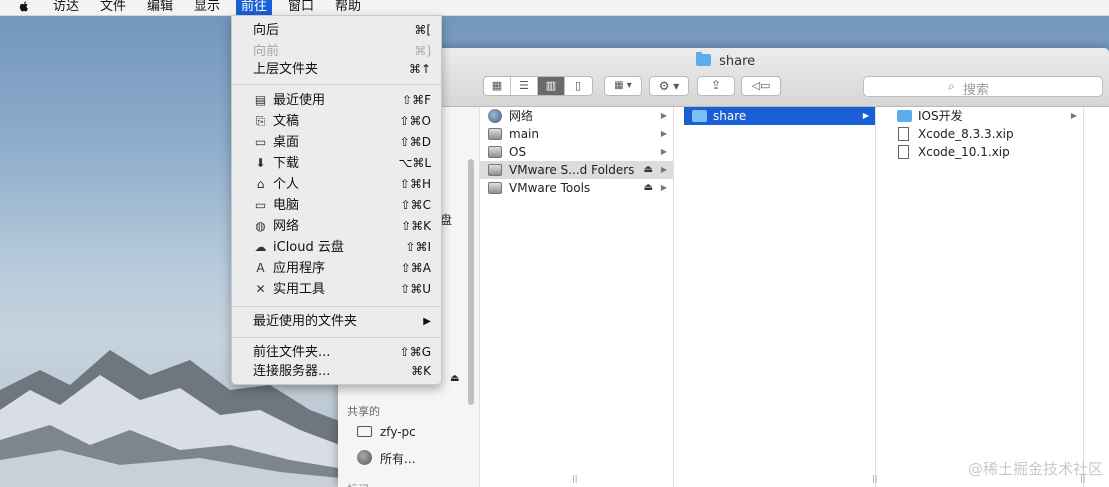  I want to click on network-icon, so click(495, 116).